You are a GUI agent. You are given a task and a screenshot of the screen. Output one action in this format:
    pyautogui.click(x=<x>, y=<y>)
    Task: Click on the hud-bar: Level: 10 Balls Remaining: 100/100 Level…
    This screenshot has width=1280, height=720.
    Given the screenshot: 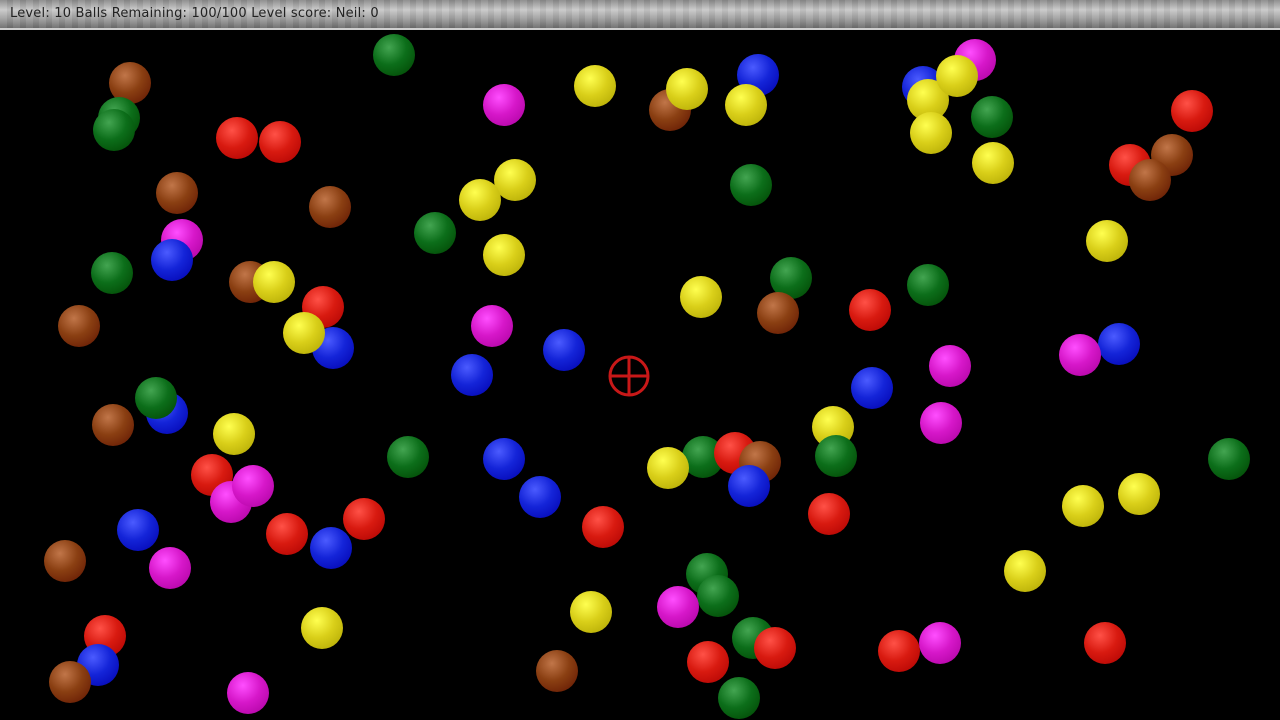 What is the action you would take?
    pyautogui.click(x=640, y=15)
    